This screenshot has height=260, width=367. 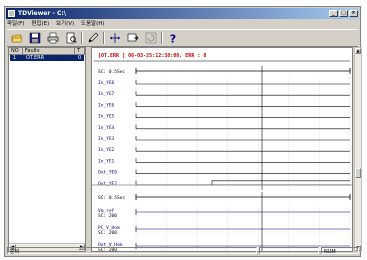 What do you see at coordinates (358, 51) in the screenshot?
I see `scroll-up-icon: ▲` at bounding box center [358, 51].